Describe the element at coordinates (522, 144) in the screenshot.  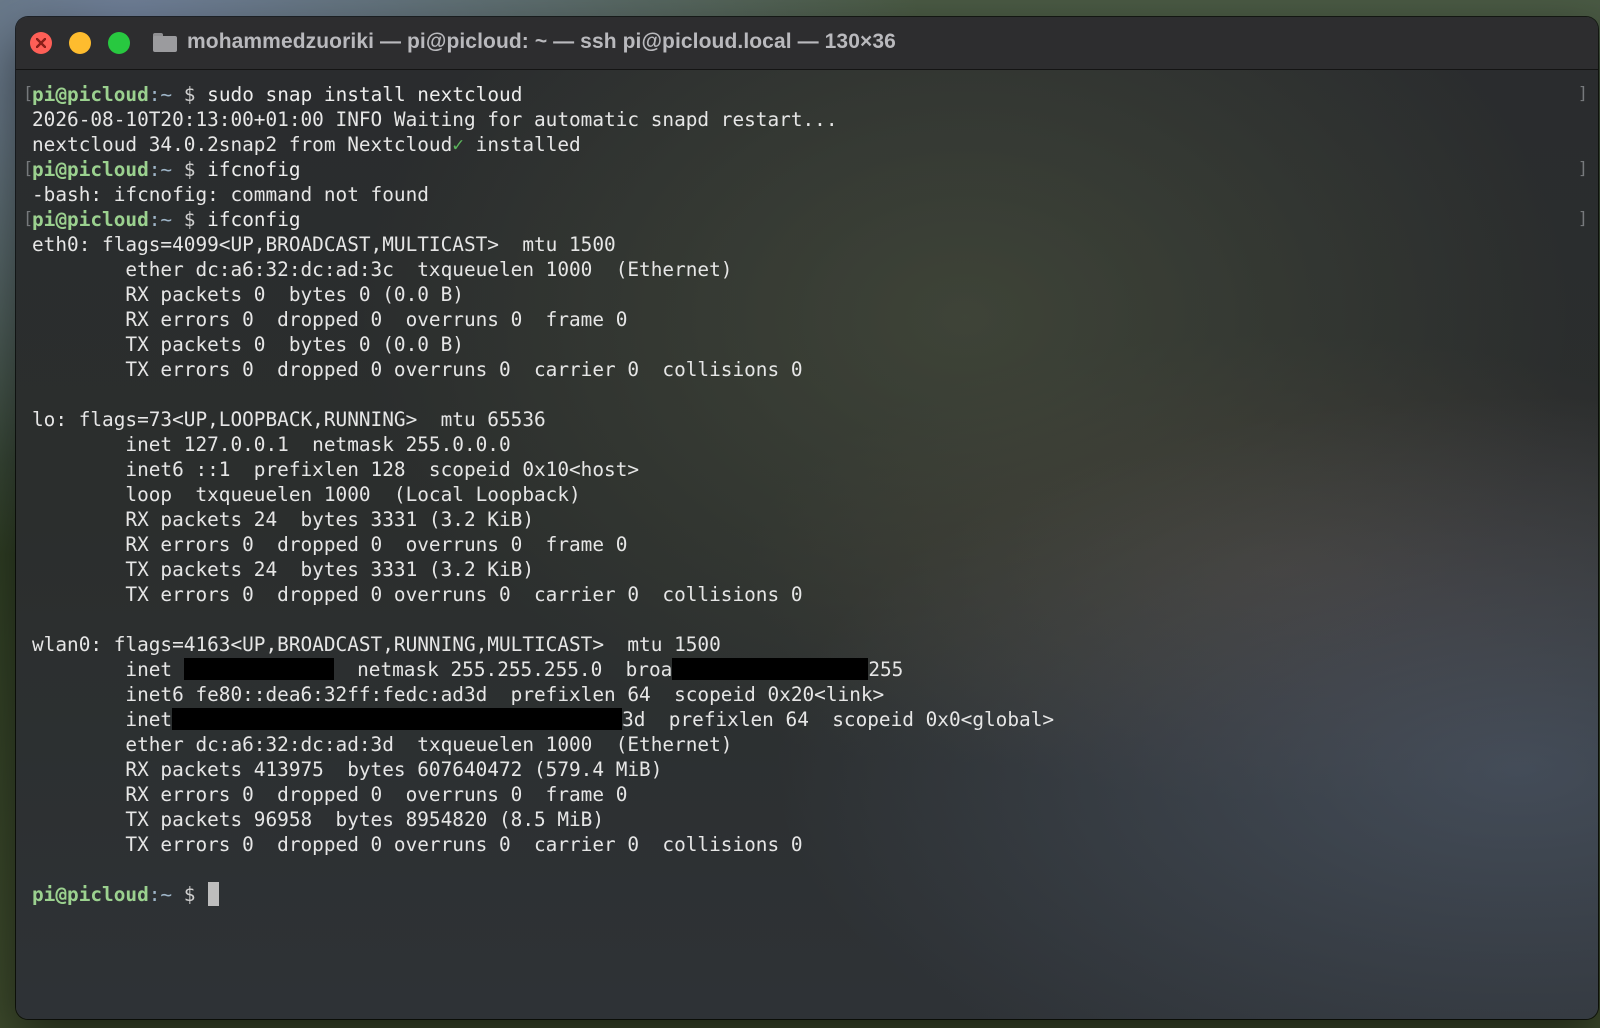
I see `install-status: installed` at that location.